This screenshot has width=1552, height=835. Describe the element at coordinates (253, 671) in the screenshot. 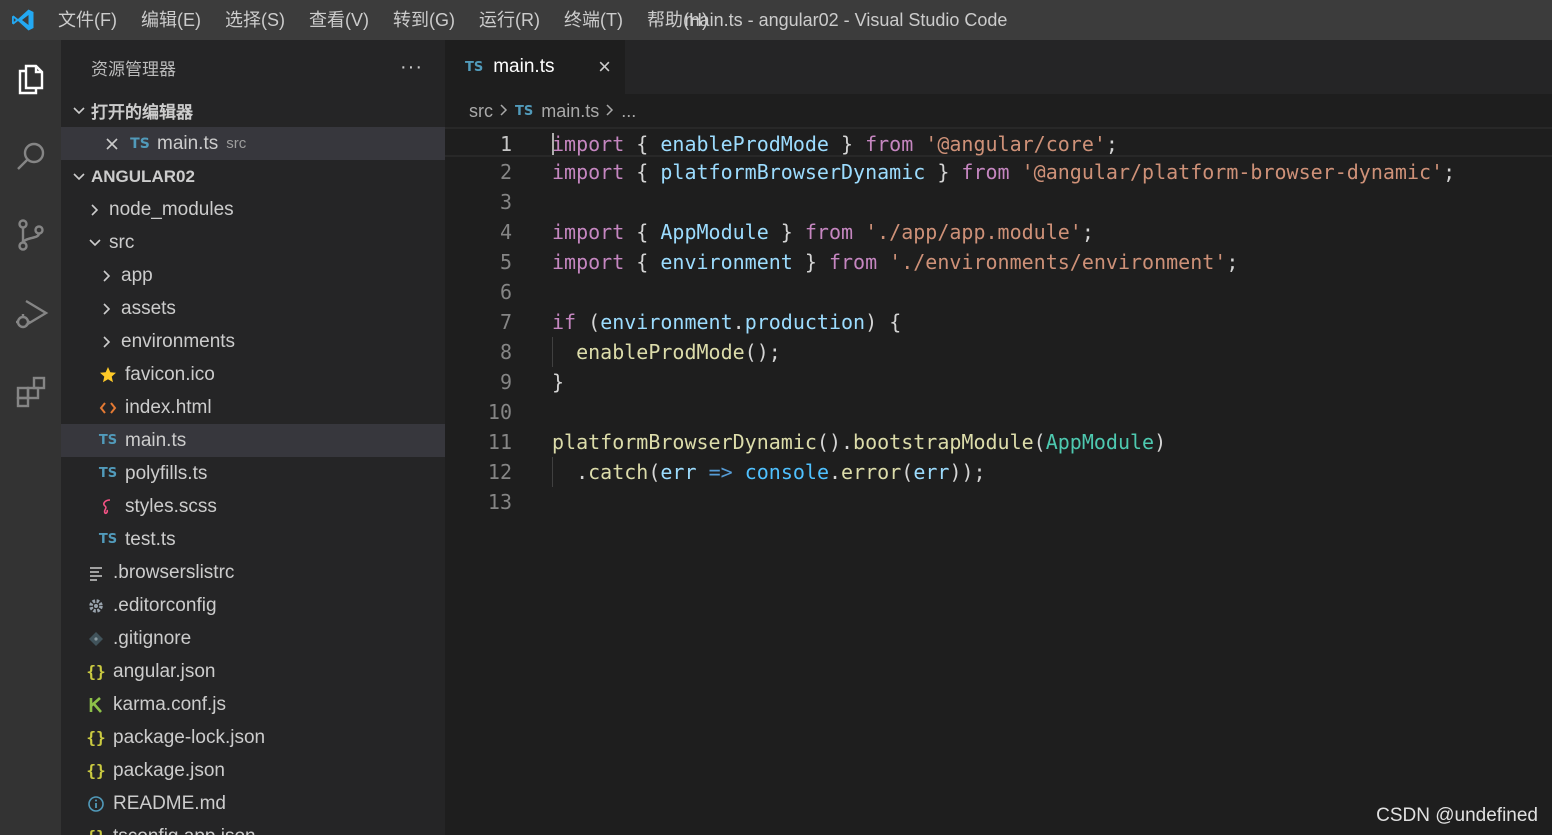

I see `tree-file: {} angular.json` at that location.